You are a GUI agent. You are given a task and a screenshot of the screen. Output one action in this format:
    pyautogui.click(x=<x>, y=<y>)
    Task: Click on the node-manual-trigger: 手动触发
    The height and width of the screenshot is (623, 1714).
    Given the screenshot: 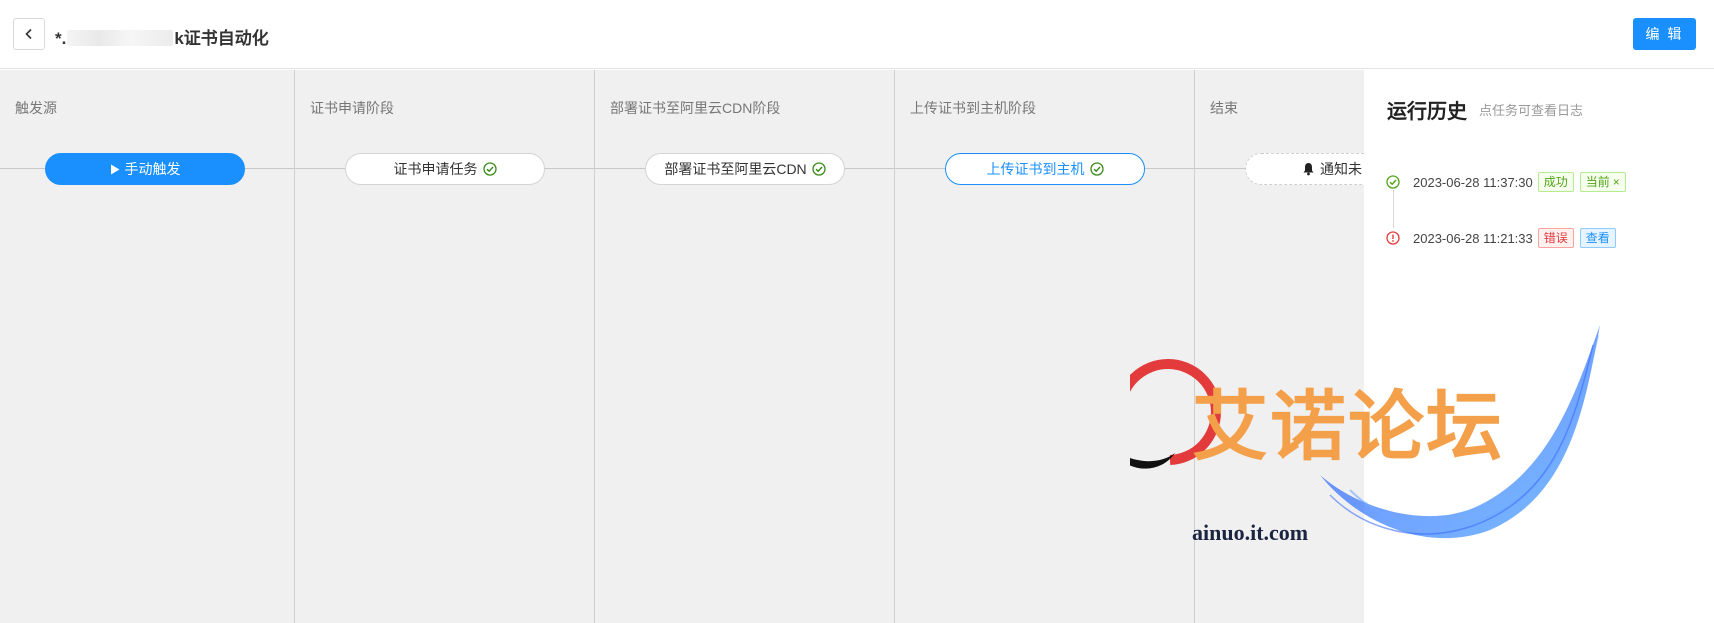 What is the action you would take?
    pyautogui.click(x=145, y=169)
    